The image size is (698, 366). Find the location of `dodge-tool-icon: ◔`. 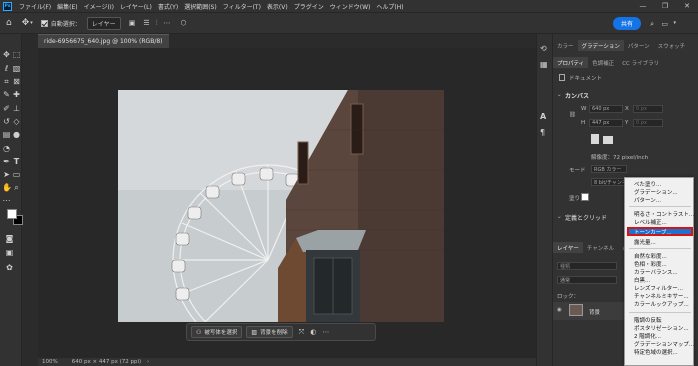

dodge-tool-icon: ◔ is located at coordinates (6, 148).